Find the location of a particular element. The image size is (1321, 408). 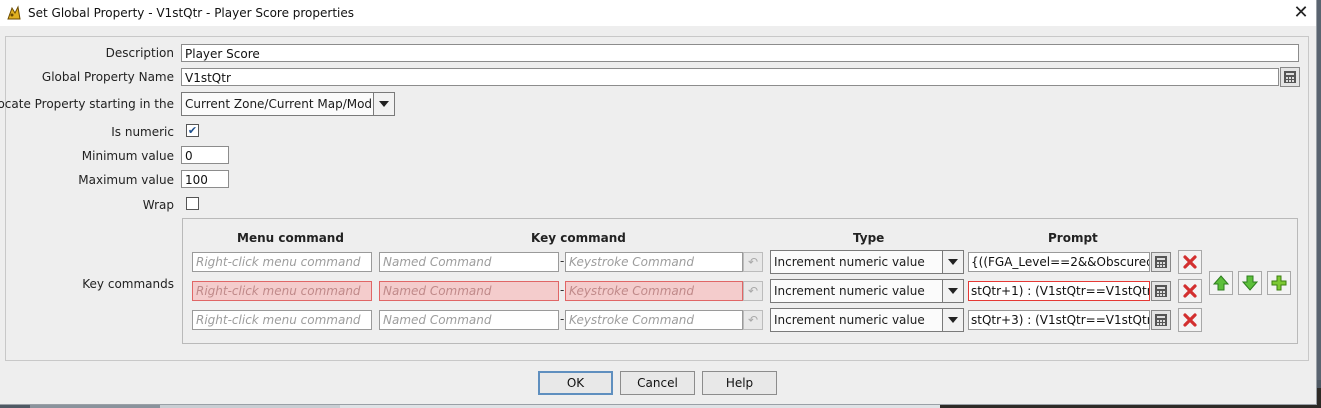

cancel-button: Cancel is located at coordinates (657, 383).